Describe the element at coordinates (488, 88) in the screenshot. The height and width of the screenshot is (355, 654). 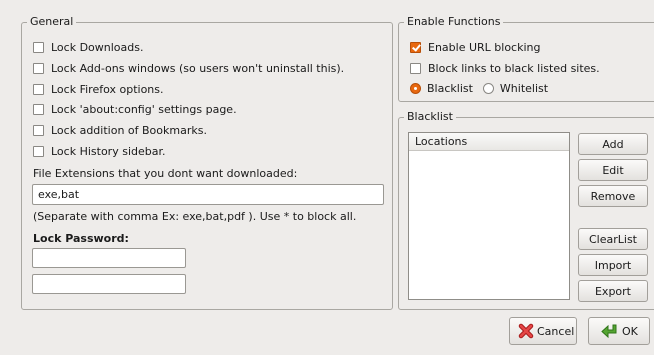
I see `whitelist-radio` at that location.